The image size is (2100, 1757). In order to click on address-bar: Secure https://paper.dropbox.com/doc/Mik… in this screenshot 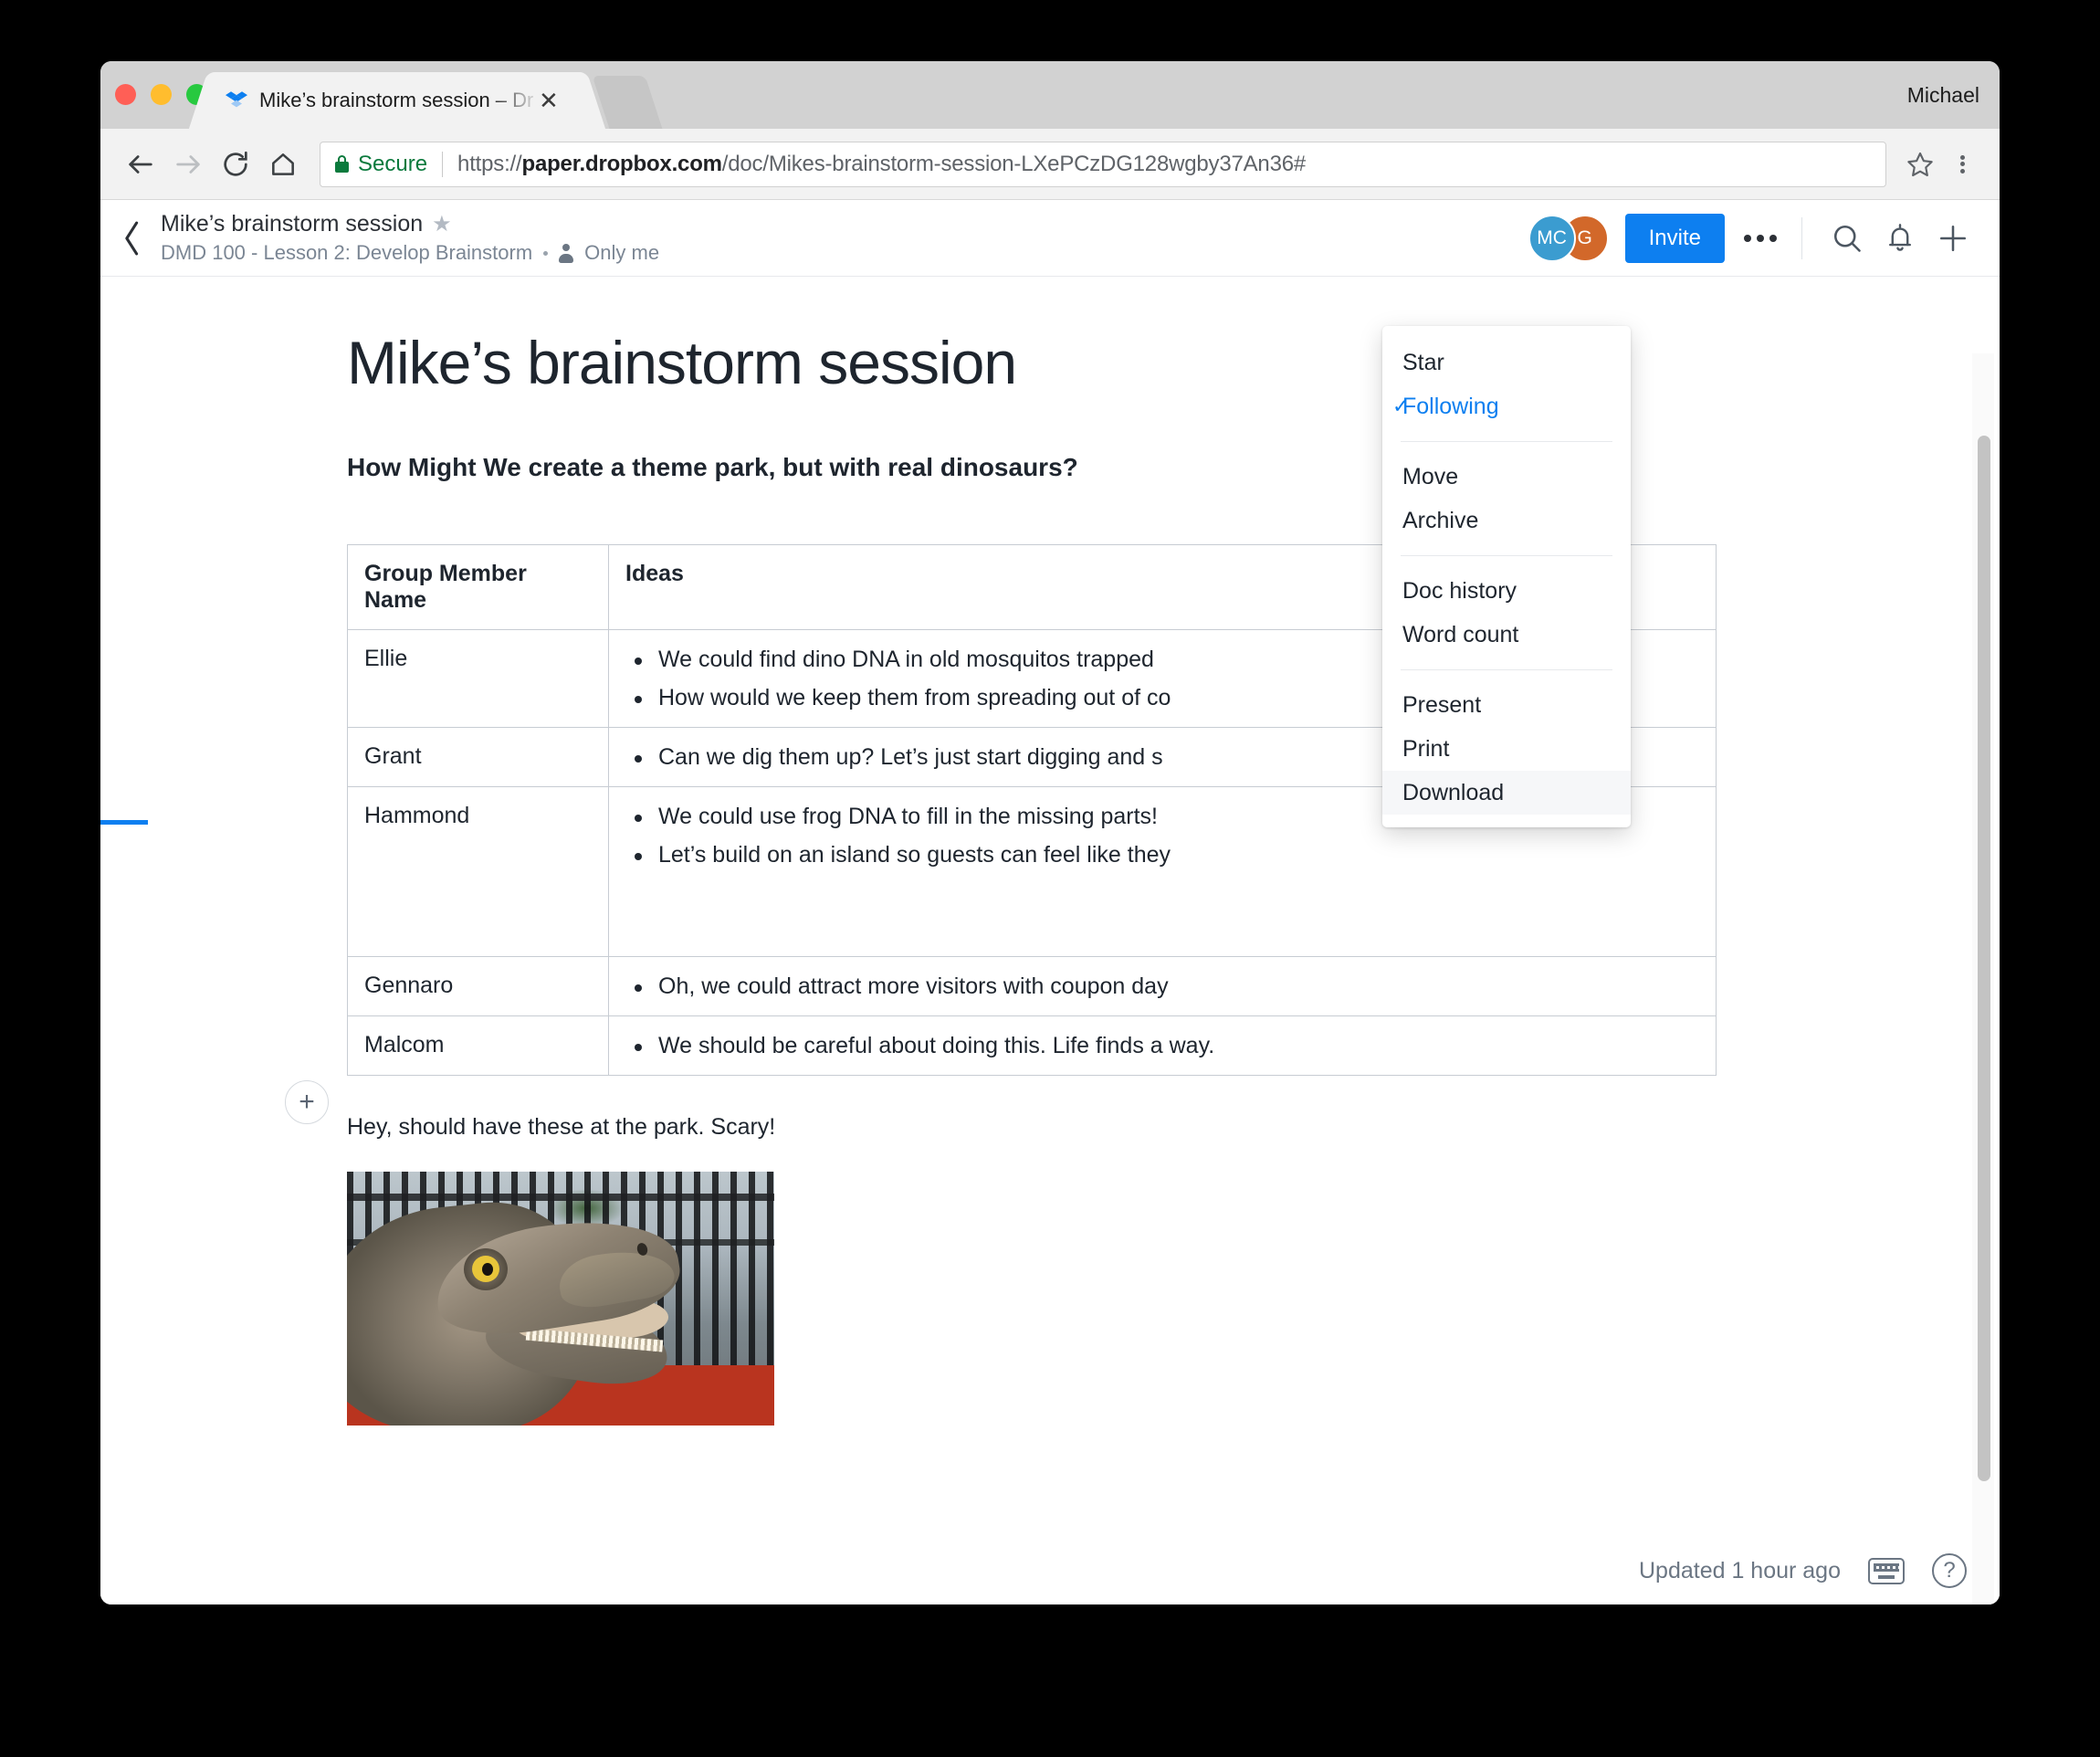, I will do `click(1103, 164)`.